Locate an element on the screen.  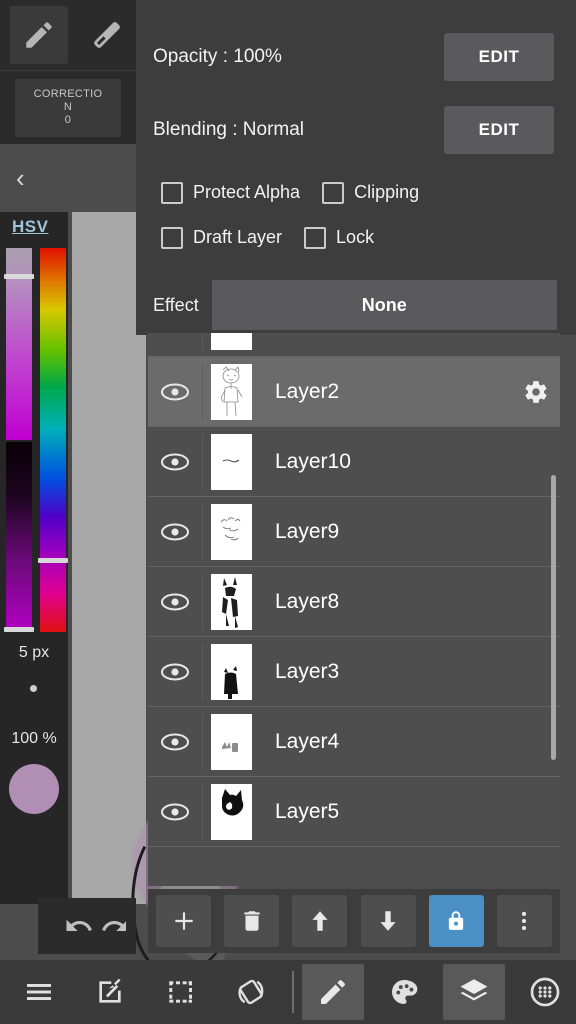
redo-icon is located at coordinates (114, 926).